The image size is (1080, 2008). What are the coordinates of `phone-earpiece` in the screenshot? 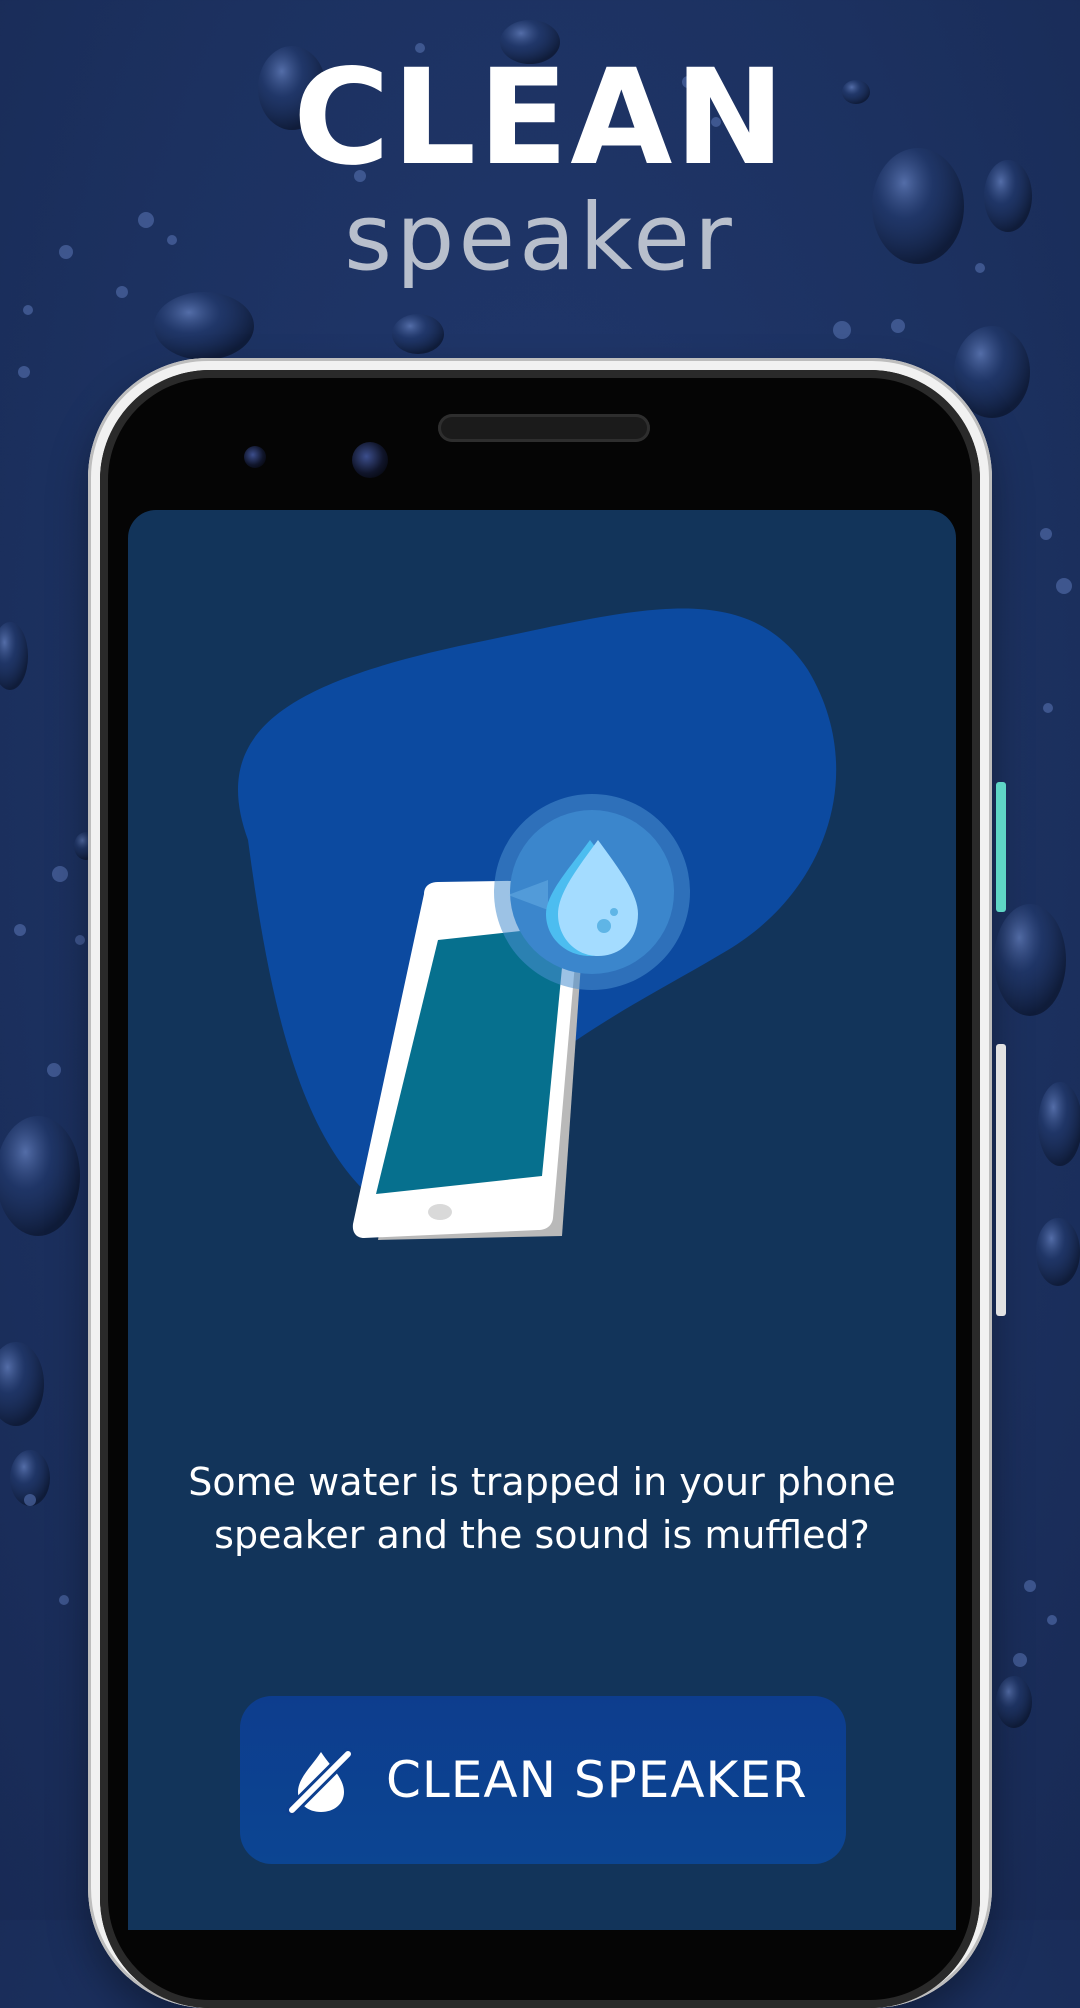 It's located at (544, 428).